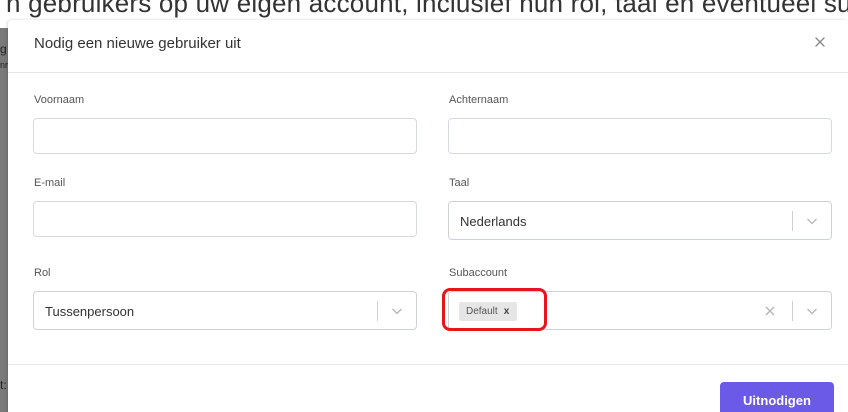  What do you see at coordinates (225, 310) in the screenshot?
I see `role-select: Tussenpersoon` at bounding box center [225, 310].